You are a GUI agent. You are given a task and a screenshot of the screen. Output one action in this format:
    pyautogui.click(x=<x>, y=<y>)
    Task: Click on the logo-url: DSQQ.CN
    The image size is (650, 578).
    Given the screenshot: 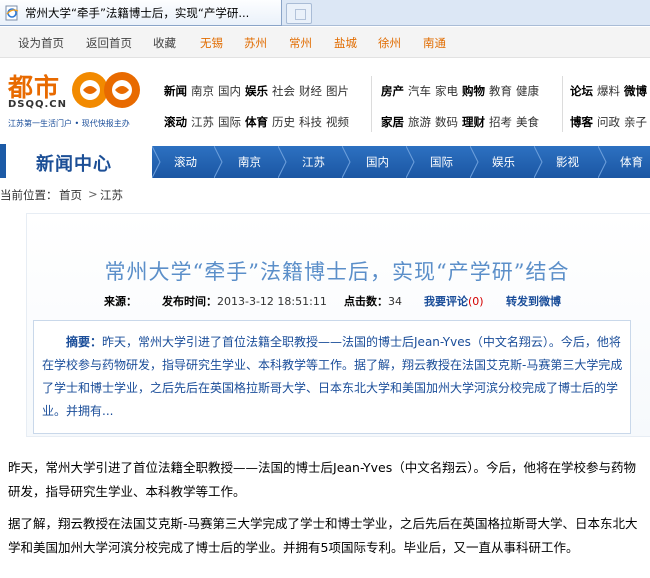 What is the action you would take?
    pyautogui.click(x=38, y=104)
    